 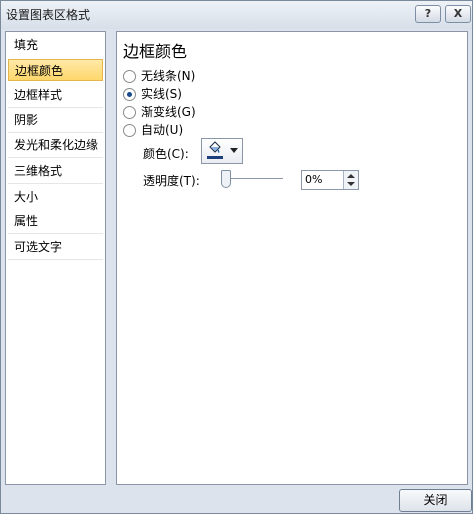 What do you see at coordinates (215, 147) in the screenshot?
I see `paint-bucket-icon` at bounding box center [215, 147].